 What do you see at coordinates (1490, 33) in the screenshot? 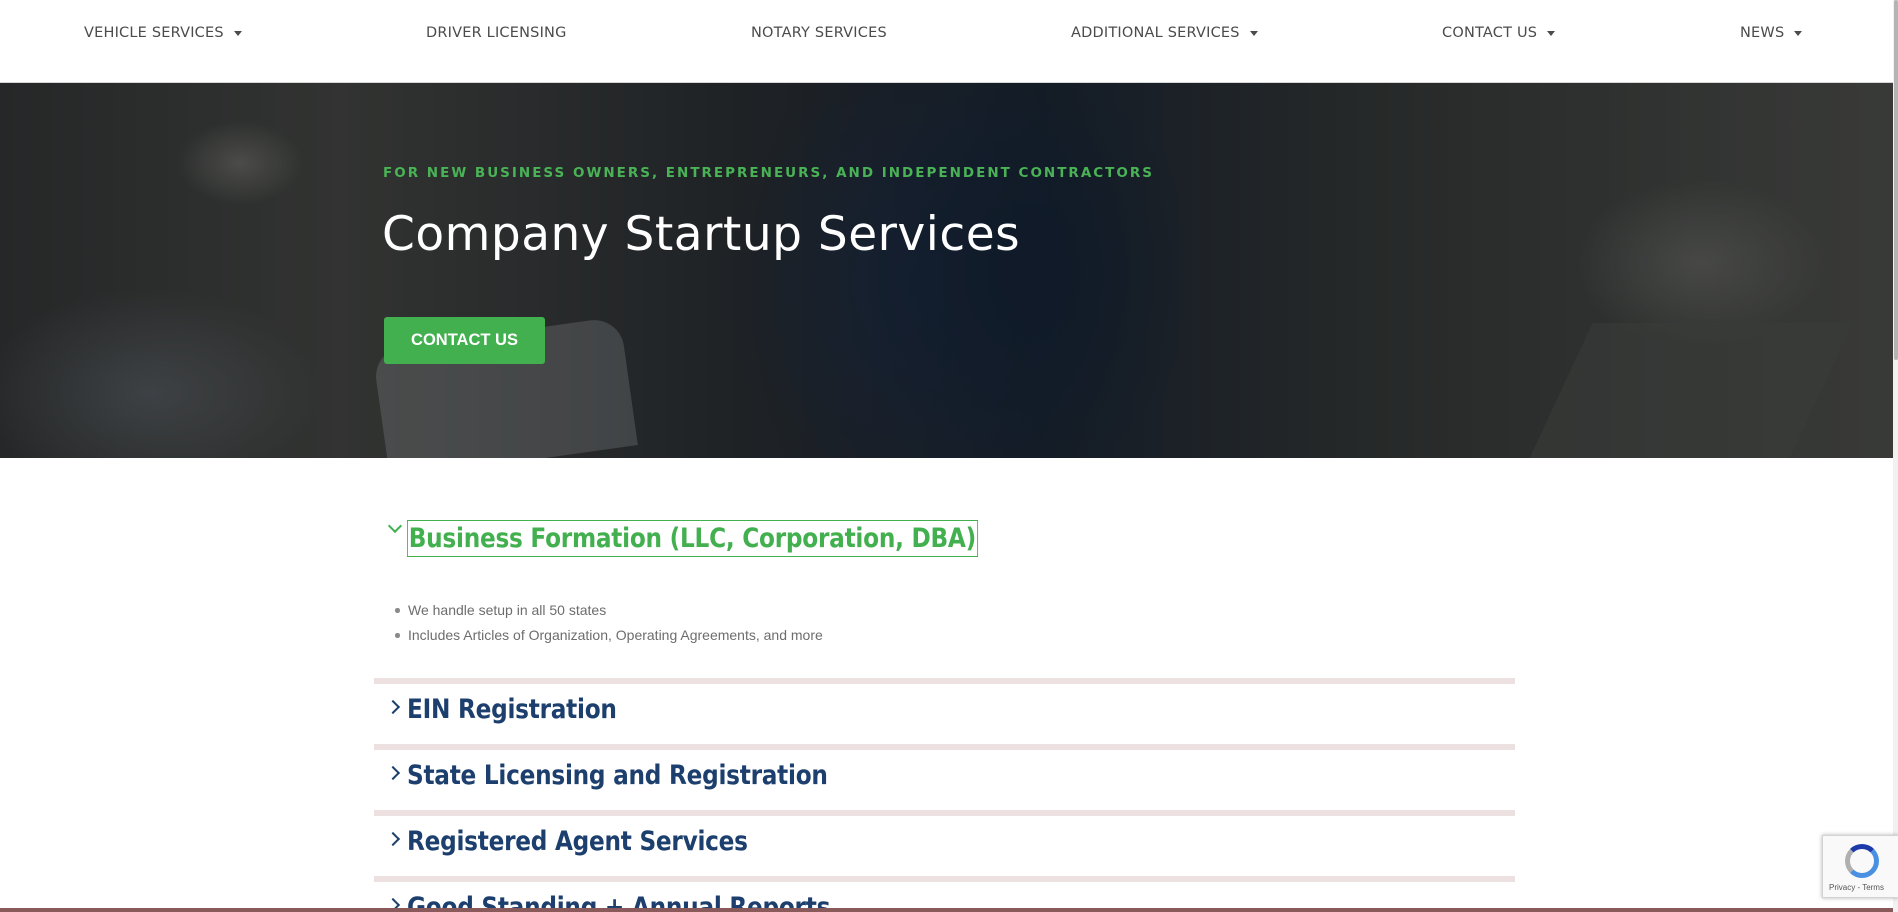
I see `nav-label: CONTACT US` at bounding box center [1490, 33].